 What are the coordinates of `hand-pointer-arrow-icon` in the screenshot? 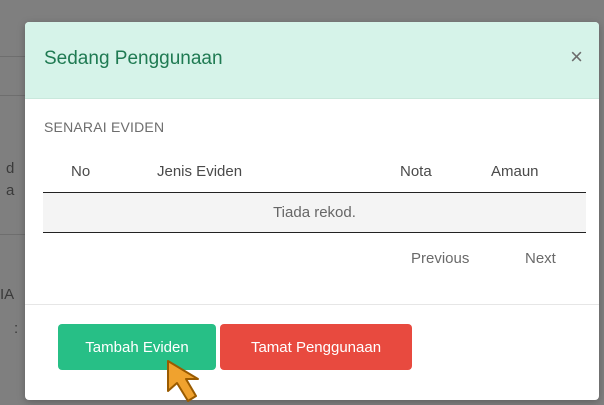 It's located at (183, 381).